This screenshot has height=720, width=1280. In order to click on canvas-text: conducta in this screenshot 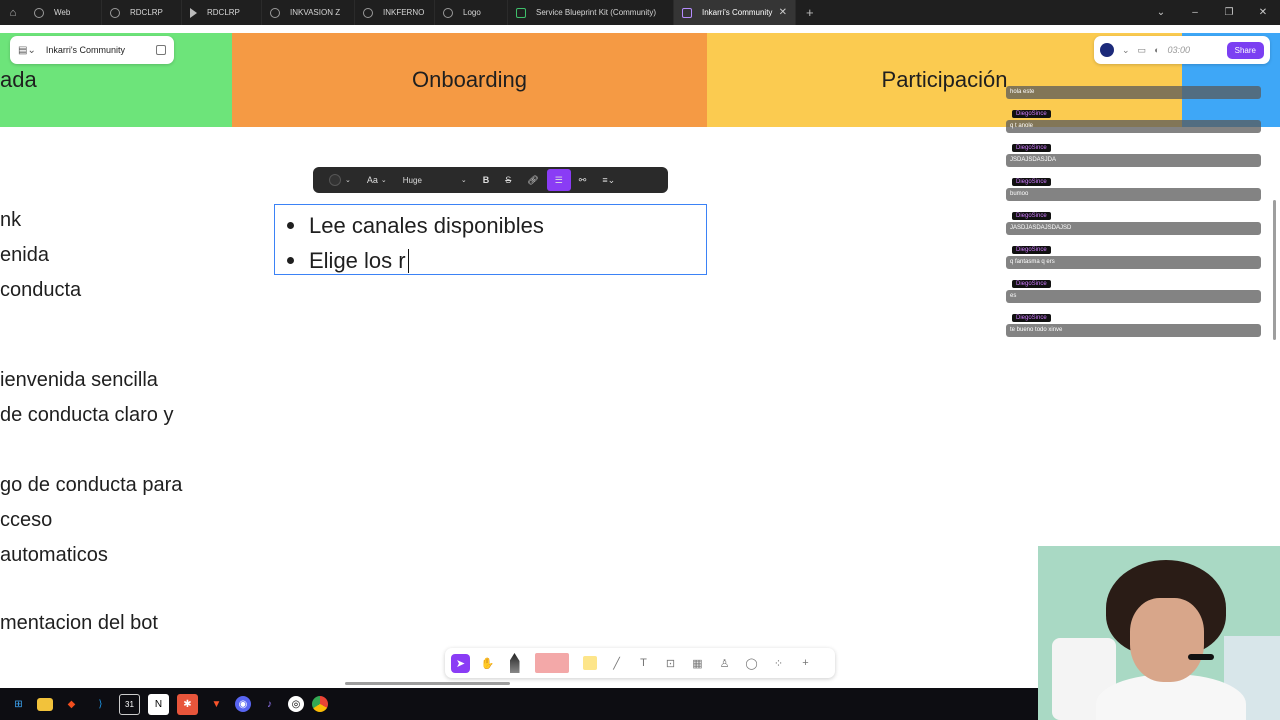, I will do `click(40, 290)`.